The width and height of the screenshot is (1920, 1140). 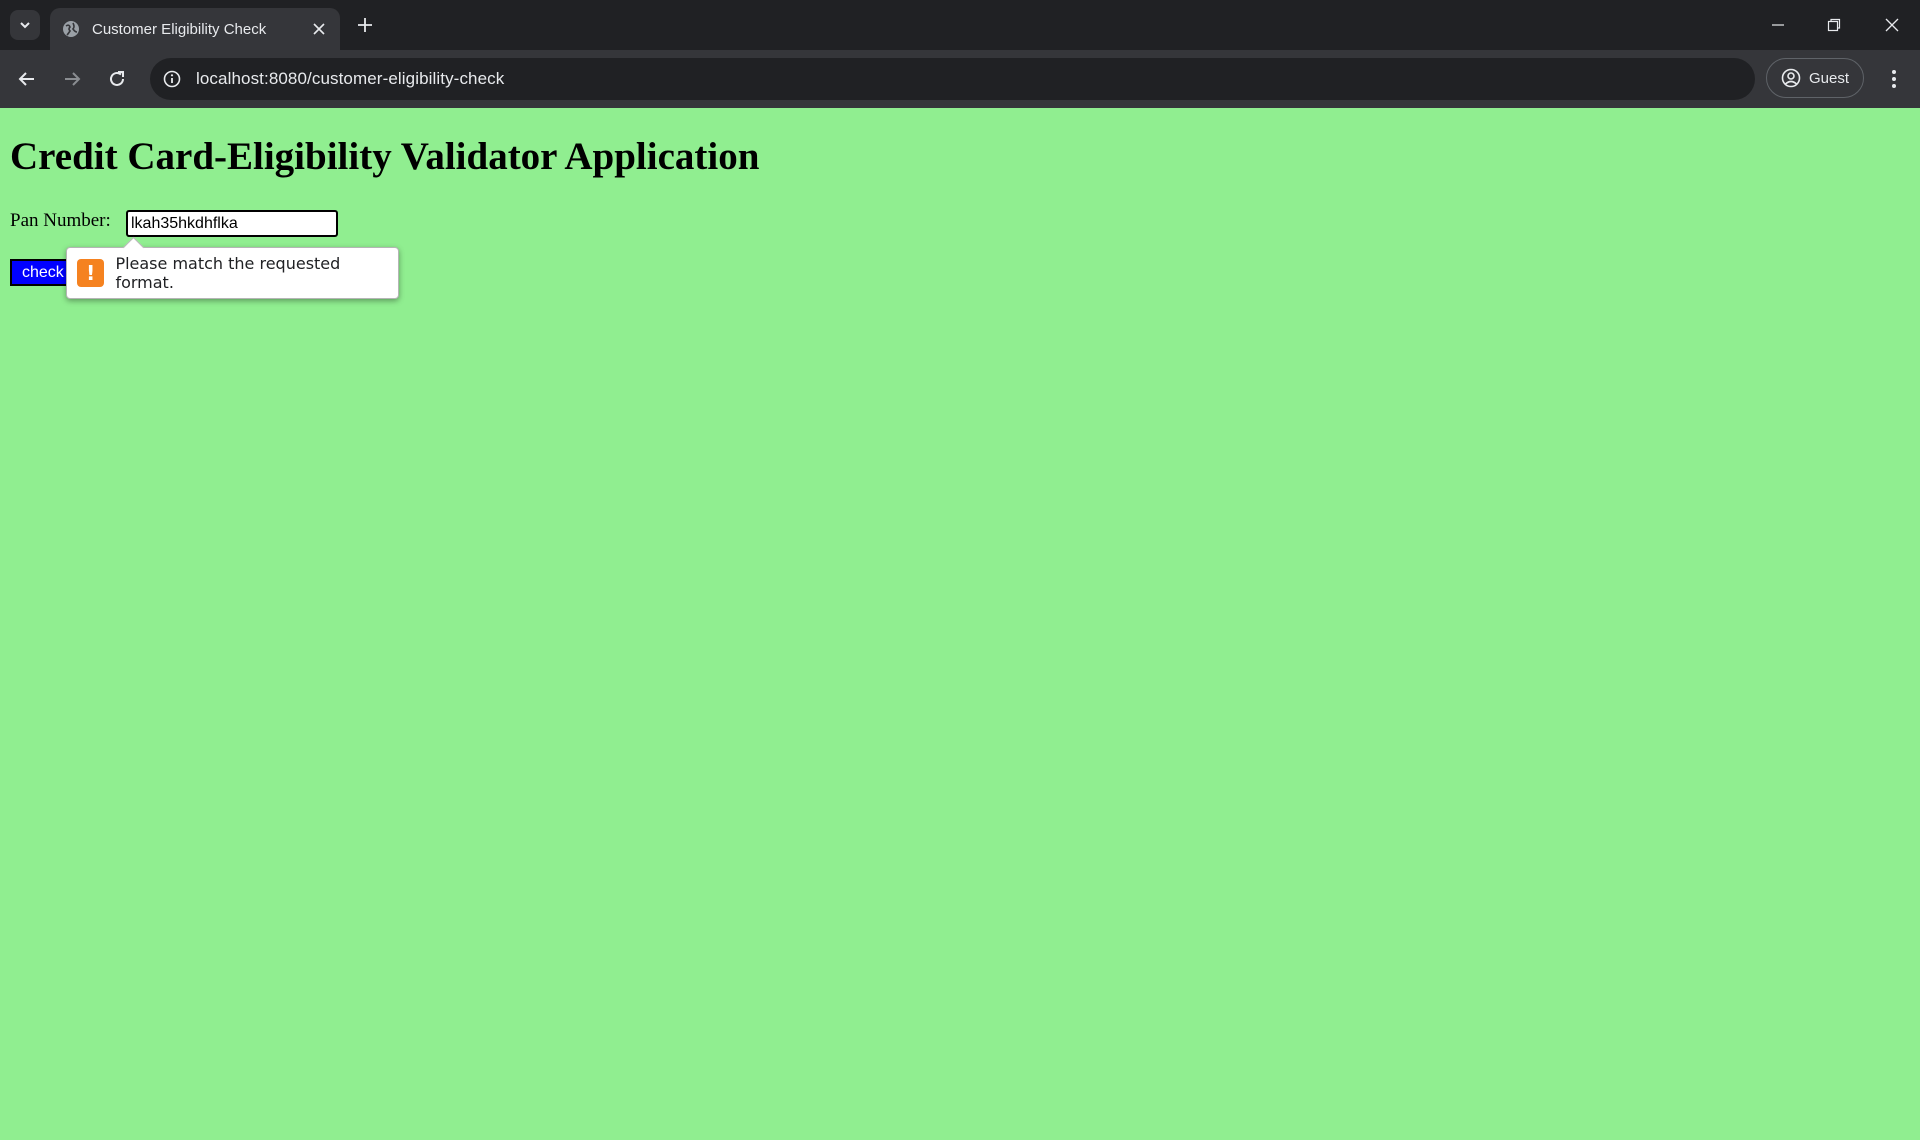 I want to click on arrow-left-icon, so click(x=26, y=79).